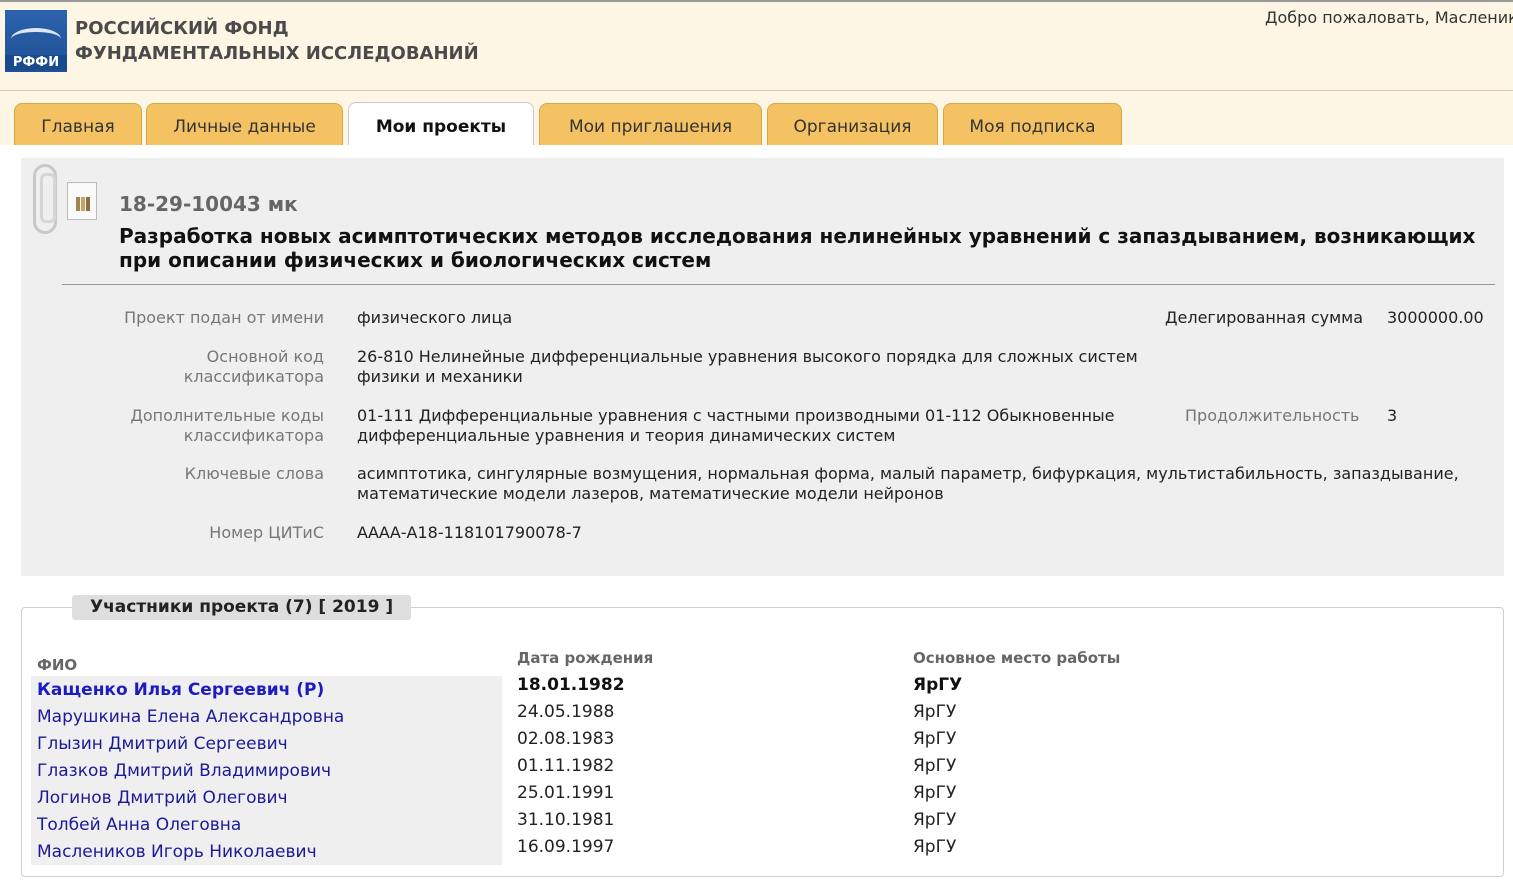 The width and height of the screenshot is (1513, 884). I want to click on tab-personal-data: Личные данные, so click(244, 124).